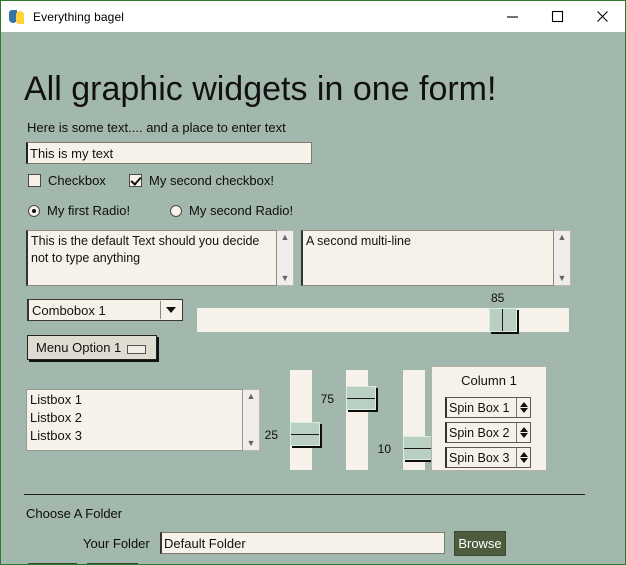  I want to click on menu-indicator-icon, so click(136, 349).